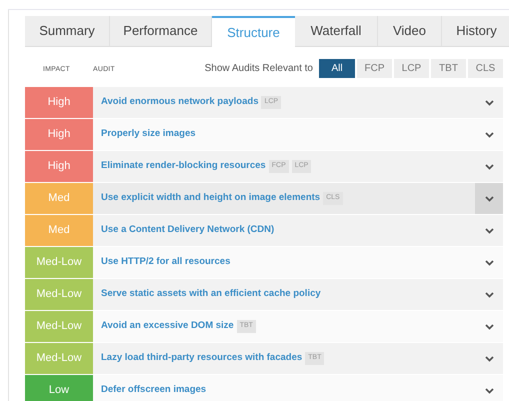  I want to click on audit-row: High Properly size images, so click(264, 134).